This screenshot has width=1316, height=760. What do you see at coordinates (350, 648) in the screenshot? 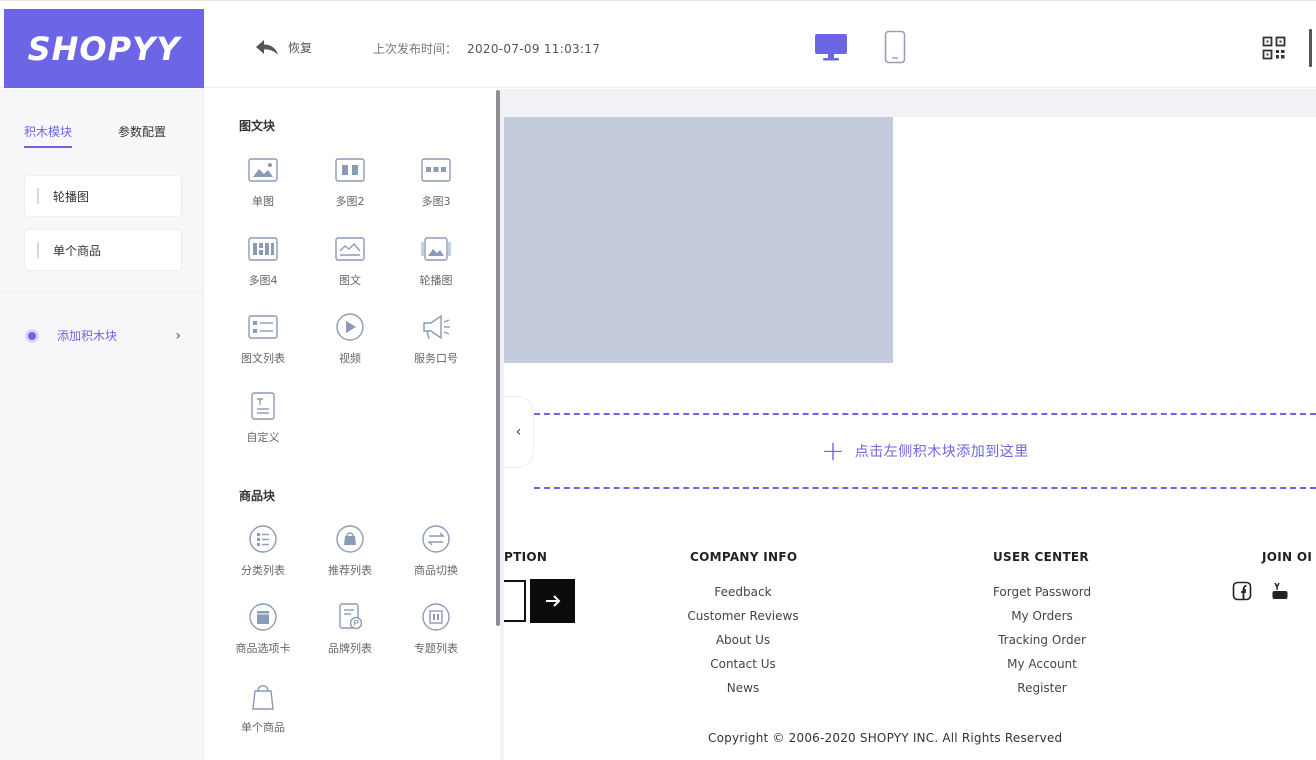
I see `widget-label: 品牌列表` at bounding box center [350, 648].